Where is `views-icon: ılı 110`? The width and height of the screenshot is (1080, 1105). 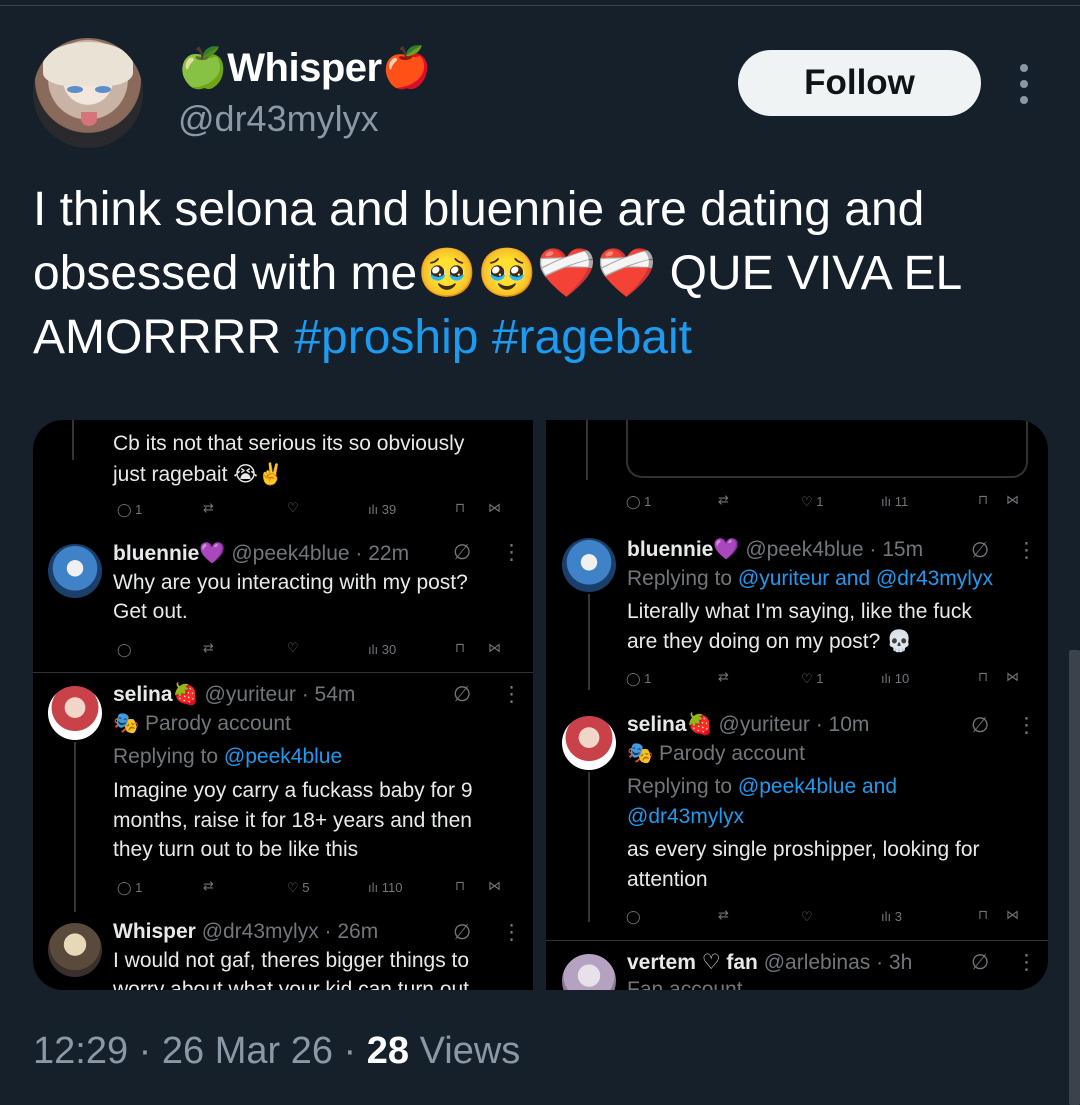 views-icon: ılı 110 is located at coordinates (385, 887).